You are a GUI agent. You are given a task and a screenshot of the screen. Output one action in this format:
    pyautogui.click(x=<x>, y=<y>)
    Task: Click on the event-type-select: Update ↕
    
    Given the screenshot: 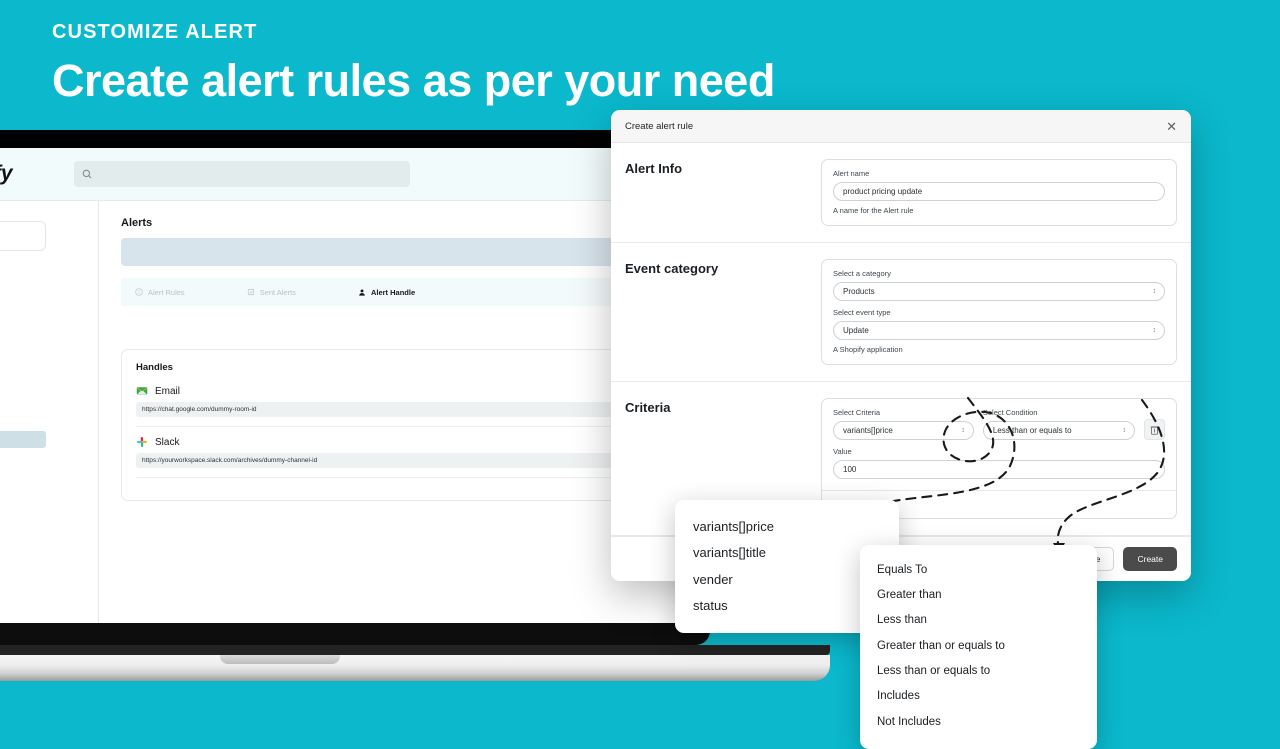 What is the action you would take?
    pyautogui.click(x=999, y=330)
    